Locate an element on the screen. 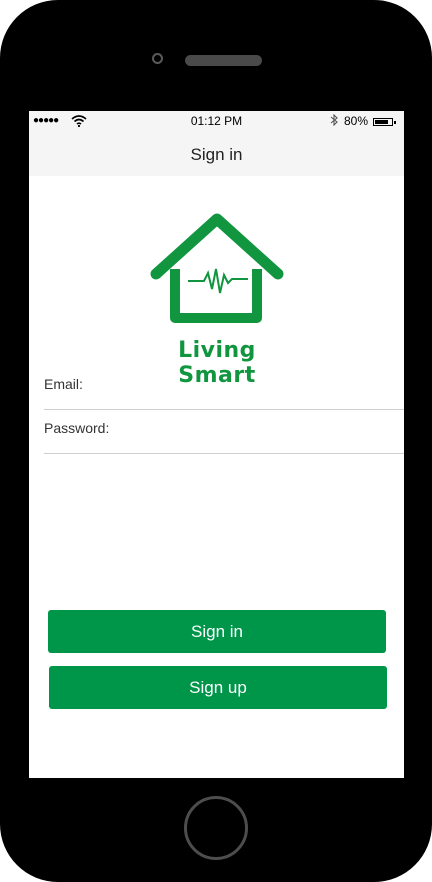 The image size is (432, 882). battery-percent: 80% is located at coordinates (356, 121).